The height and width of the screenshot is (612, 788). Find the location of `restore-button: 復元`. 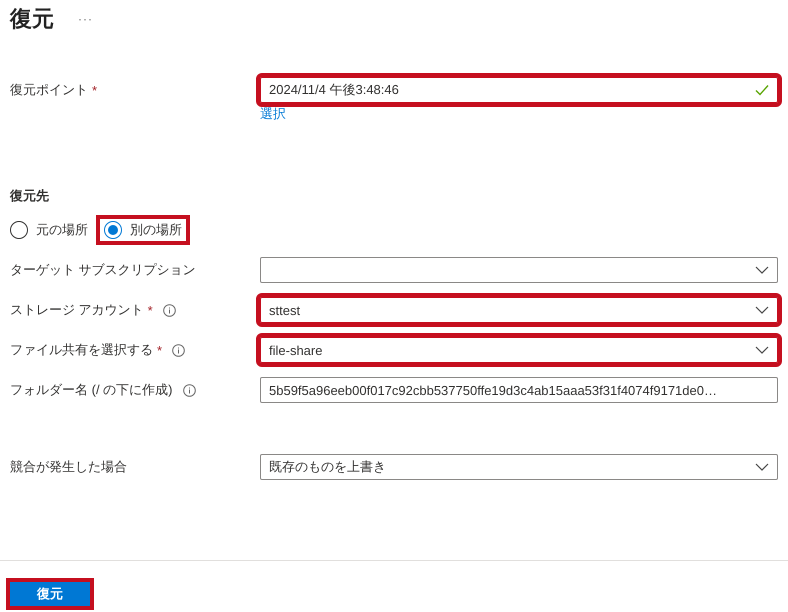

restore-button: 復元 is located at coordinates (50, 594).